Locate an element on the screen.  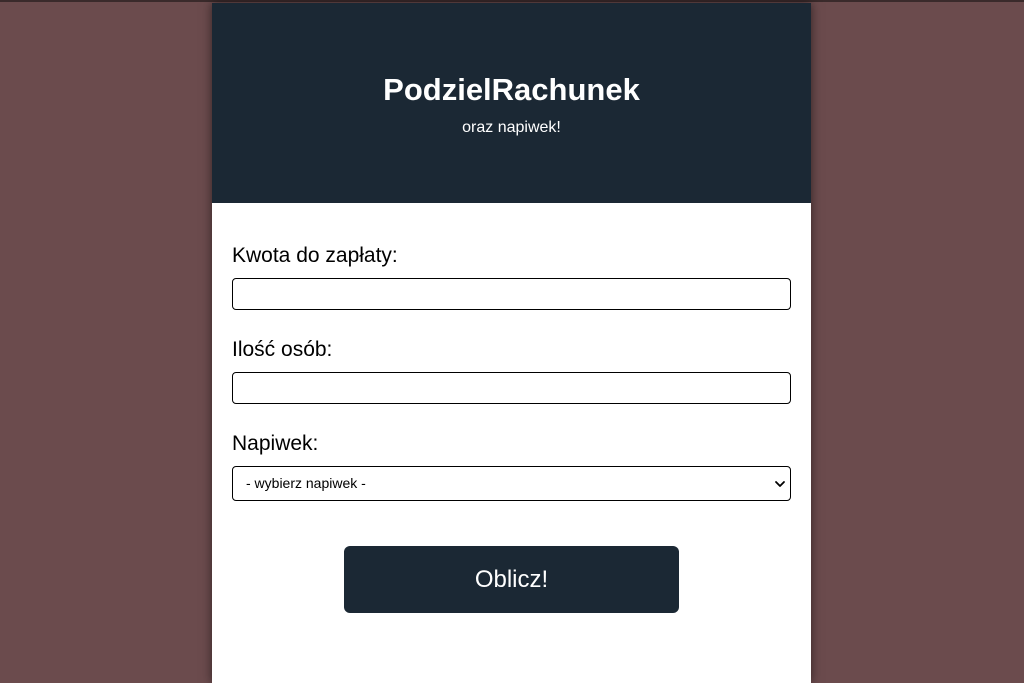
calculate-button: Oblicz! is located at coordinates (511, 579).